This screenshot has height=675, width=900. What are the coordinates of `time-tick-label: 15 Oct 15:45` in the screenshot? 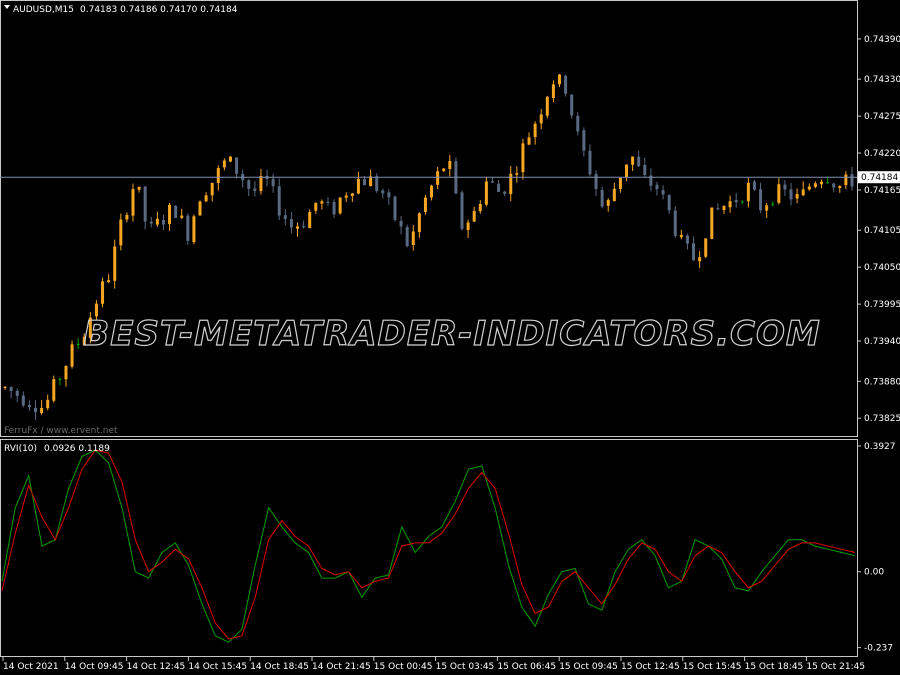 It's located at (712, 667).